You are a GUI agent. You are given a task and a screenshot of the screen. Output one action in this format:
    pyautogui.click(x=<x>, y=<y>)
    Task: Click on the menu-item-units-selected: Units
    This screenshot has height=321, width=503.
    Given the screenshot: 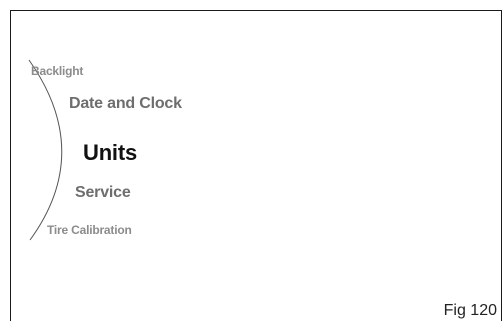 What is the action you would take?
    pyautogui.click(x=110, y=153)
    